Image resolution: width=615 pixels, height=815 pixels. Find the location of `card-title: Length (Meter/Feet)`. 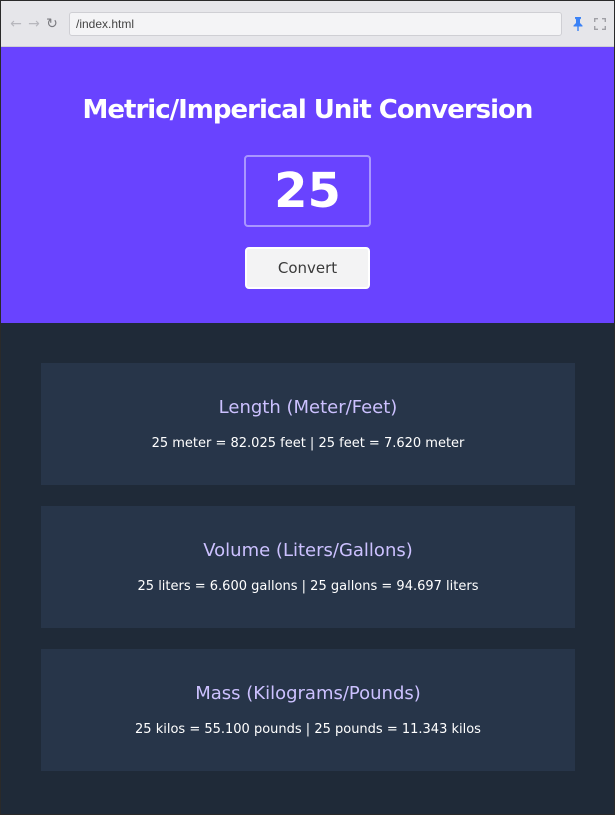

card-title: Length (Meter/Feet) is located at coordinates (308, 407).